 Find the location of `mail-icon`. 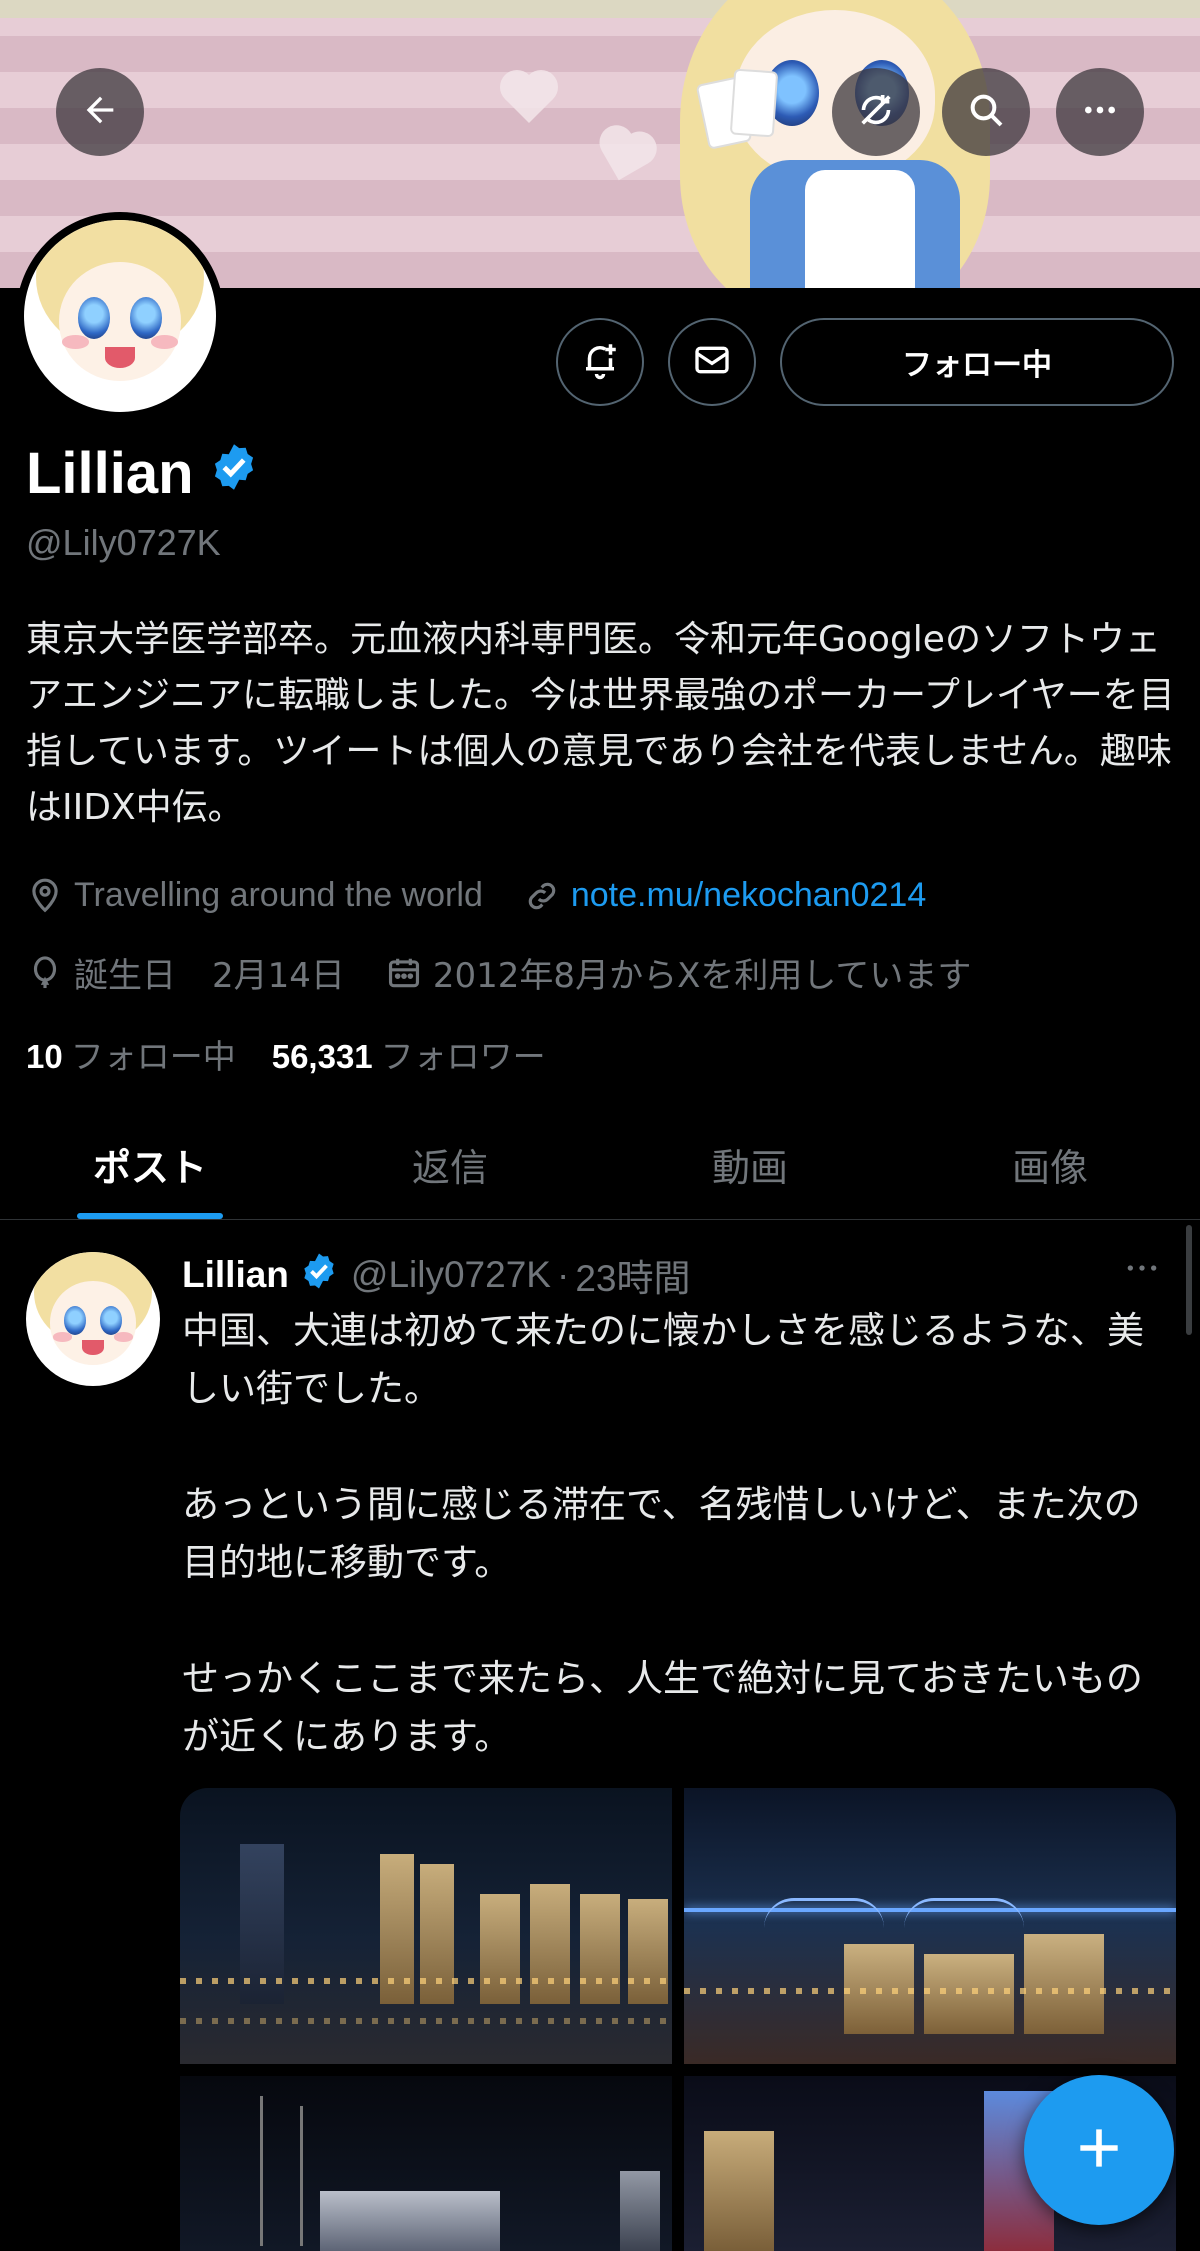

mail-icon is located at coordinates (712, 362).